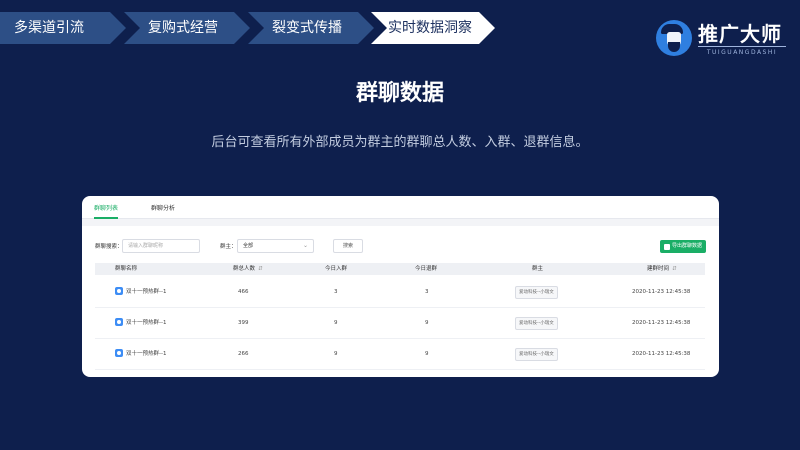 This screenshot has height=450, width=800. I want to click on divider, so click(400, 222).